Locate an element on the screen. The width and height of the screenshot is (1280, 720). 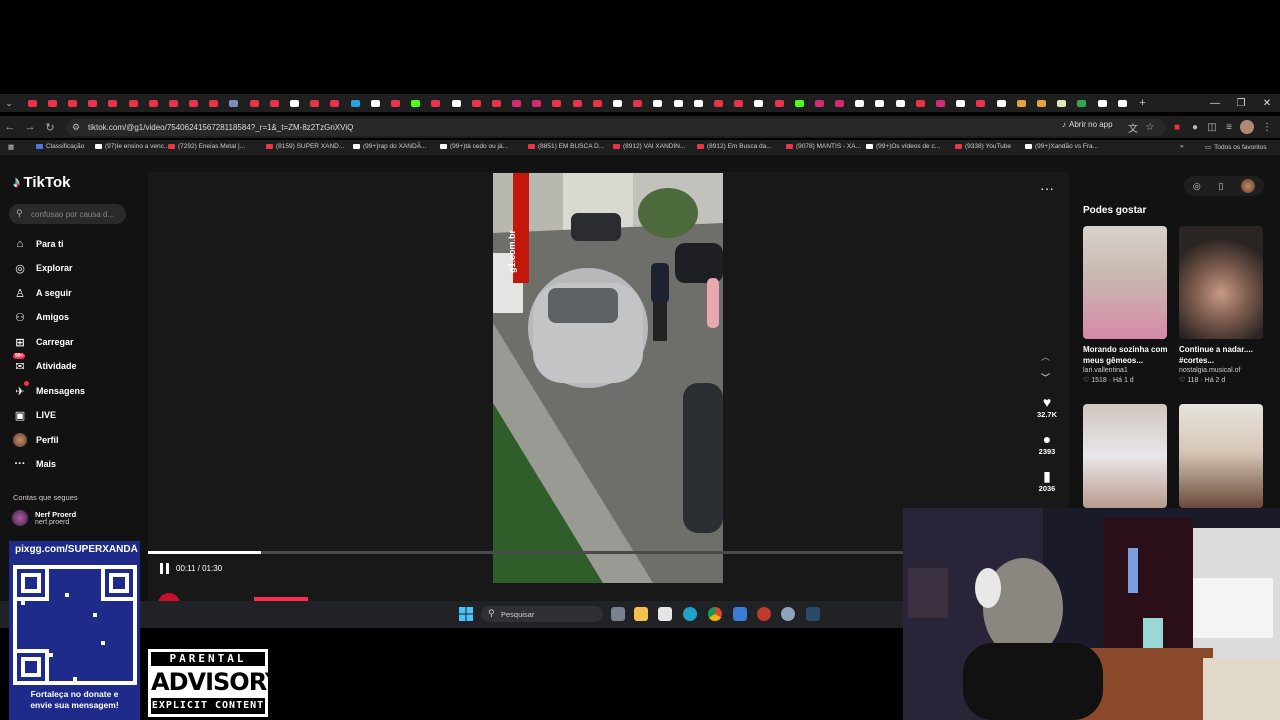
app-icon is located at coordinates (764, 614).